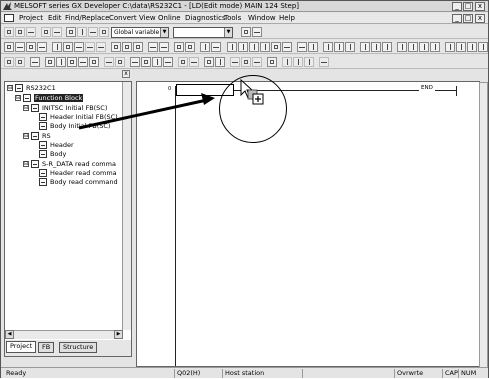 This screenshot has height=379, width=489. Describe the element at coordinates (16, 373) in the screenshot. I see `status-ready: Ready` at that location.